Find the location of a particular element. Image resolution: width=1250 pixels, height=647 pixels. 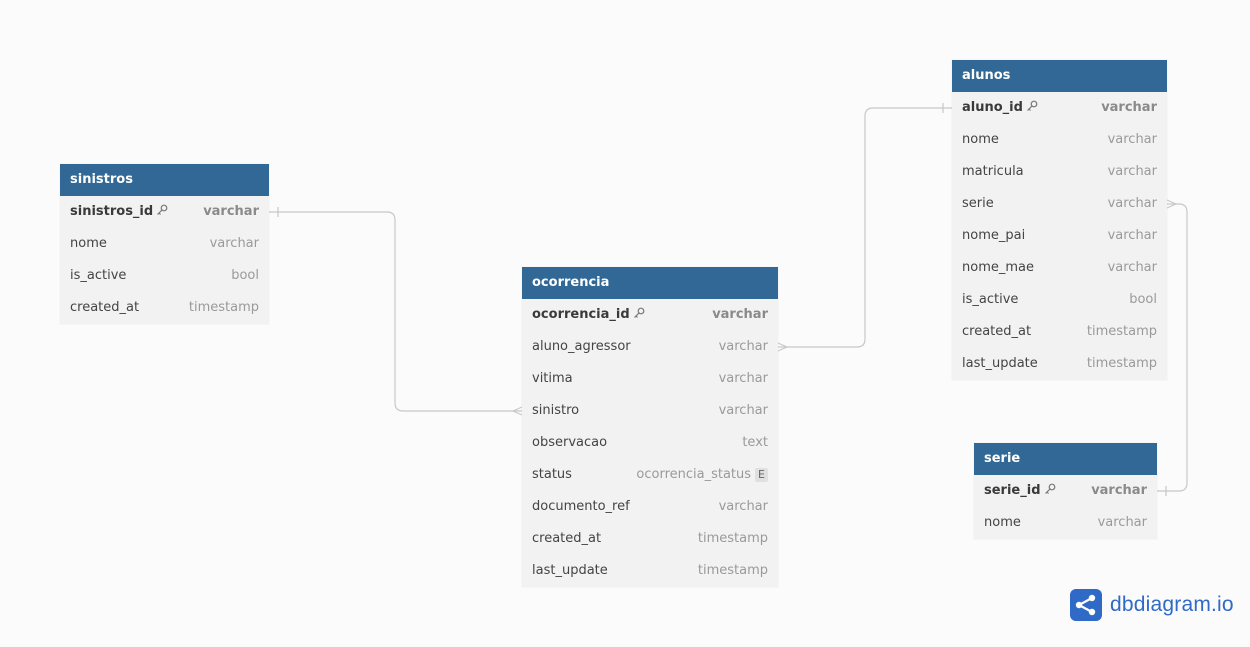

many-cardinality-marker is located at coordinates (1171, 204).